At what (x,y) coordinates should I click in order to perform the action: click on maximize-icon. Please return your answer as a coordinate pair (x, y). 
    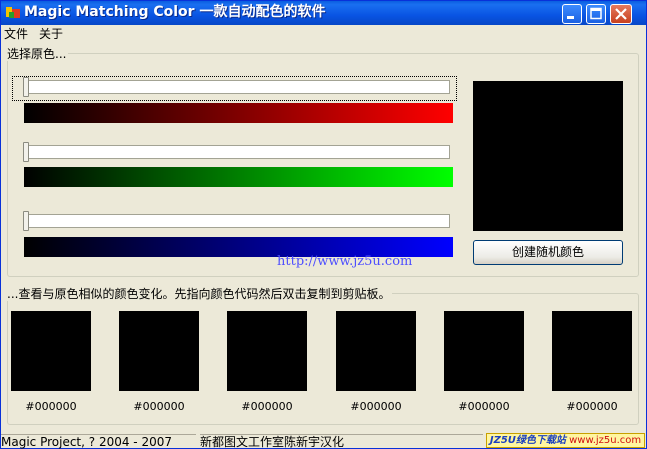
    Looking at the image, I should click on (596, 13).